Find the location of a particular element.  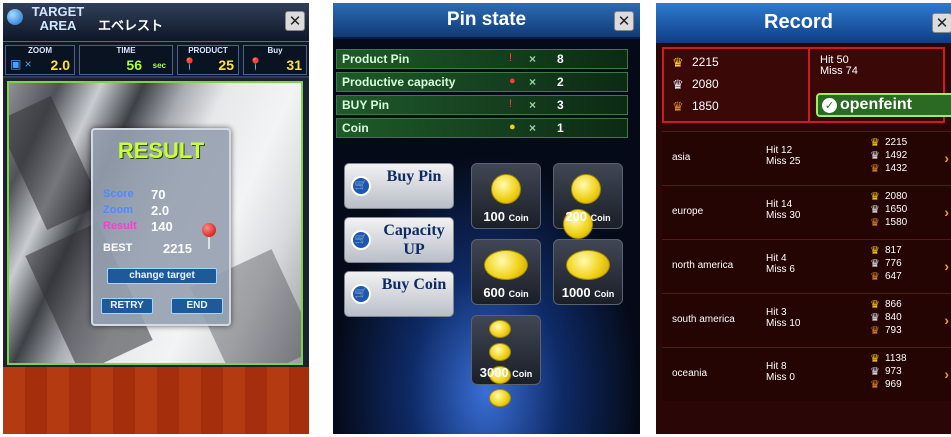

time-unit: sec is located at coordinates (159, 65).